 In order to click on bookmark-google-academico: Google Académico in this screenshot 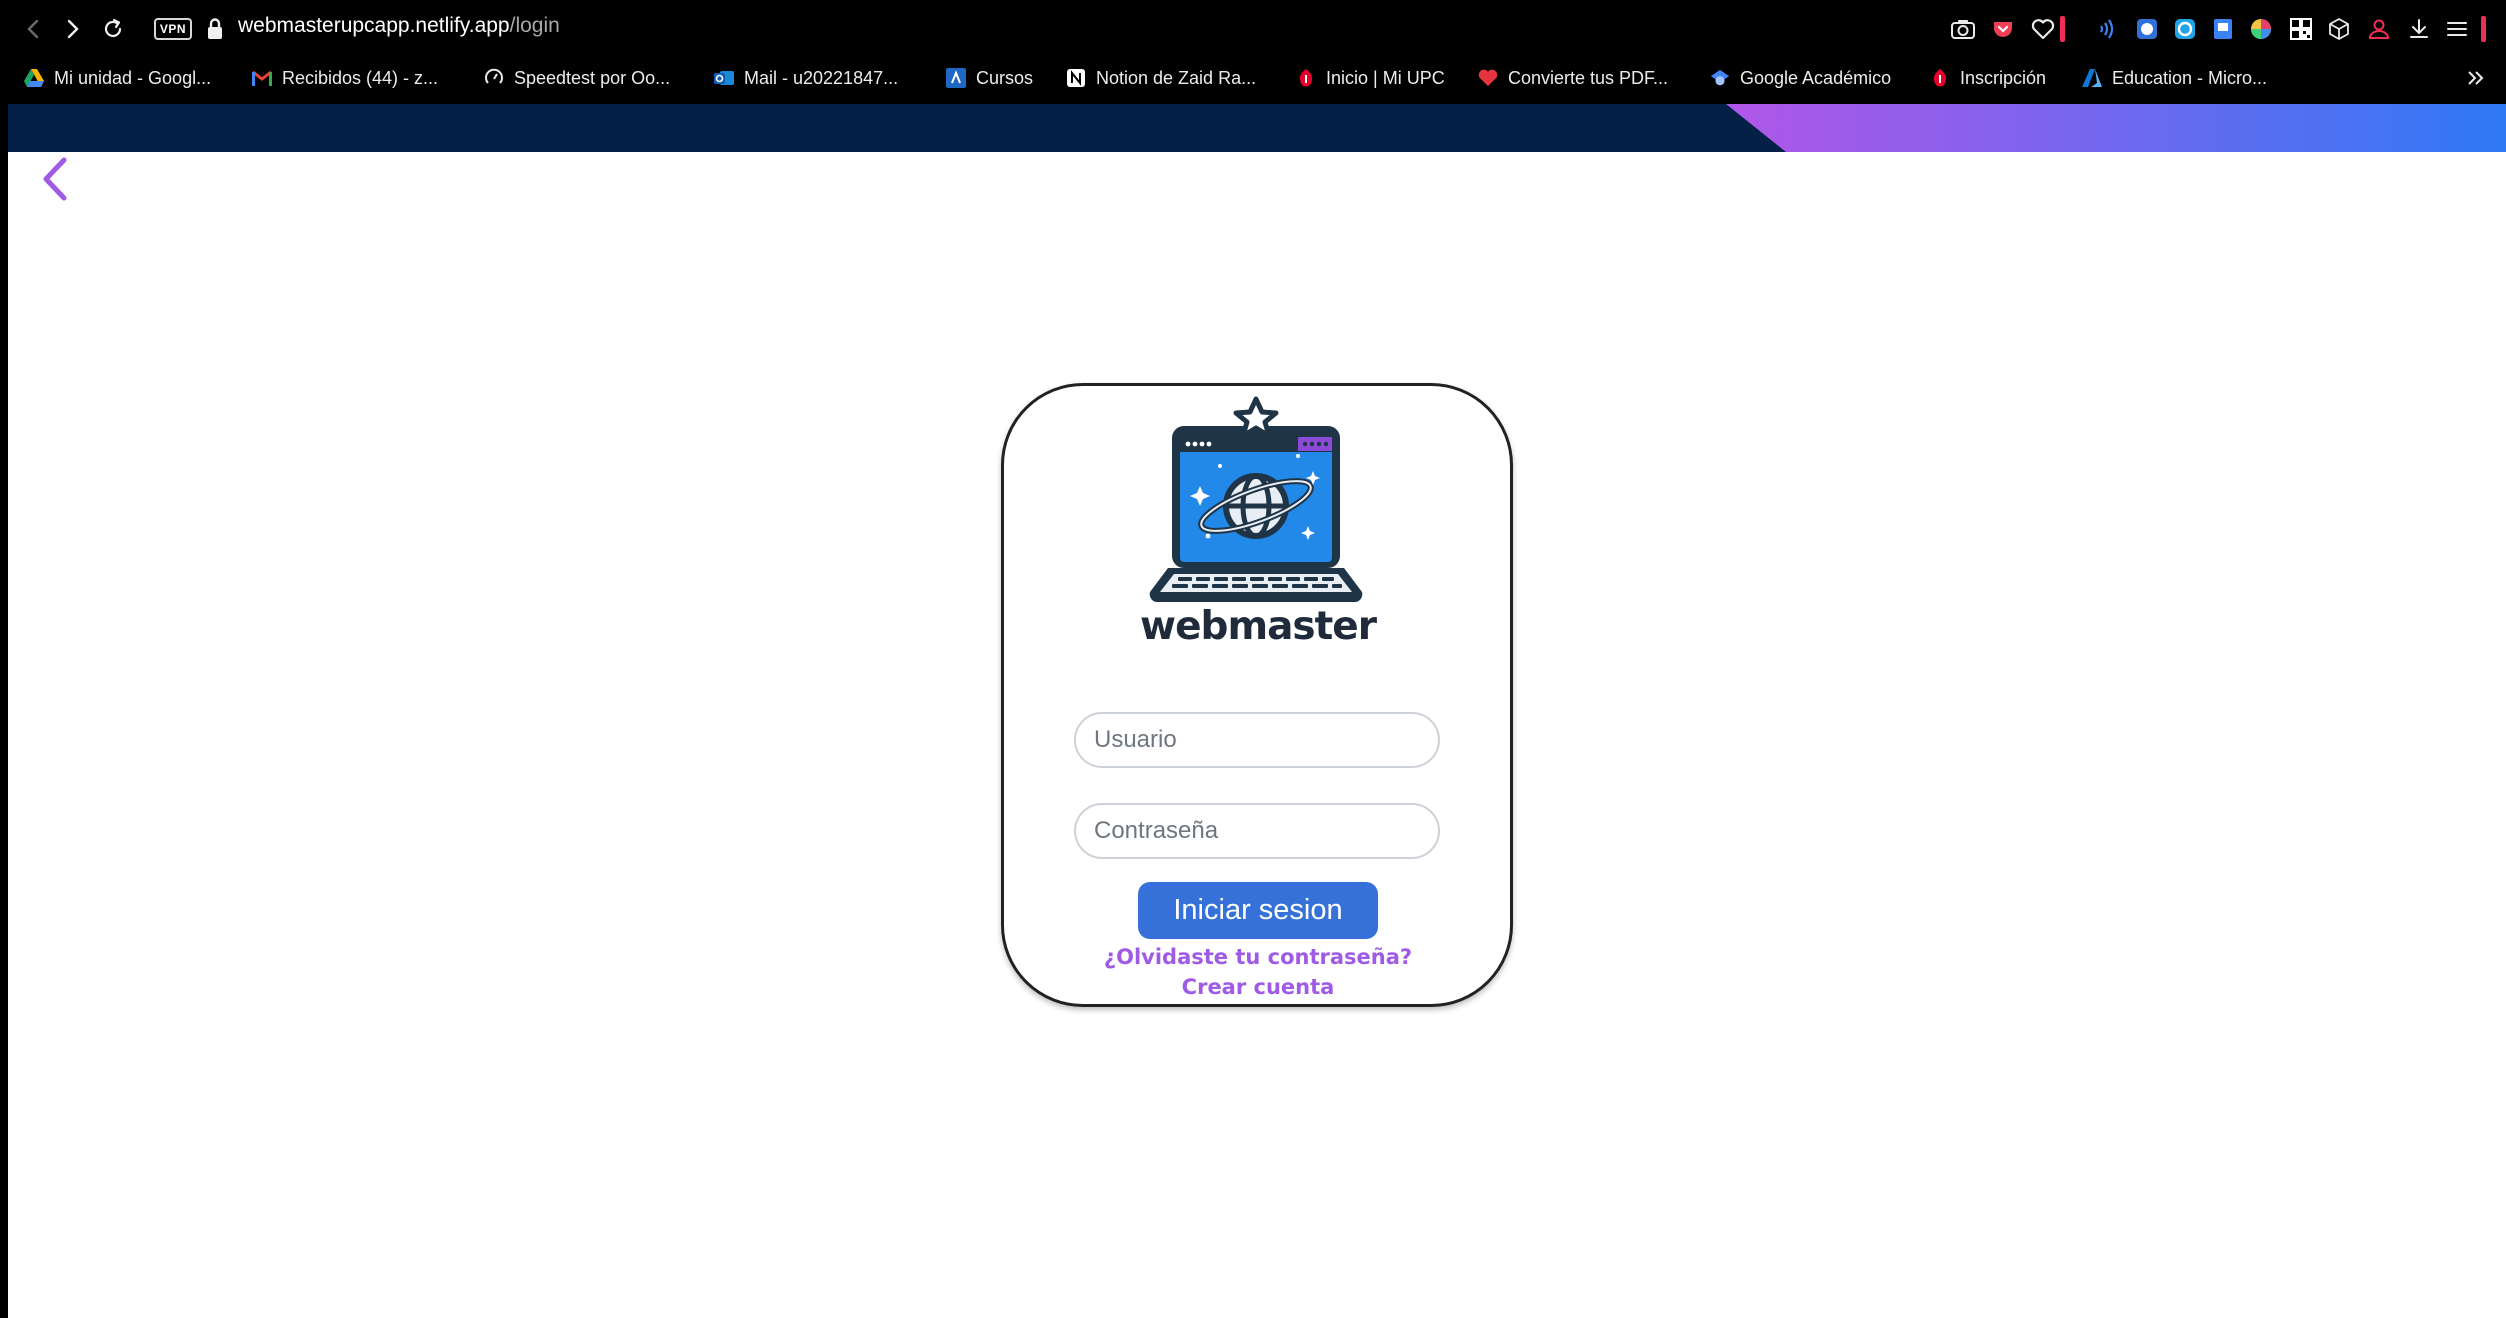, I will do `click(1800, 78)`.